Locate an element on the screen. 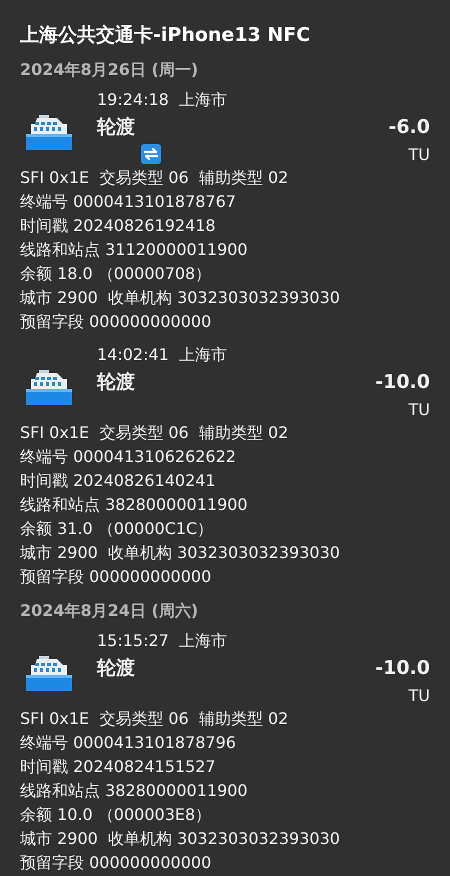  detail-line: 余额 10.0 （000003E8） is located at coordinates (116, 815).